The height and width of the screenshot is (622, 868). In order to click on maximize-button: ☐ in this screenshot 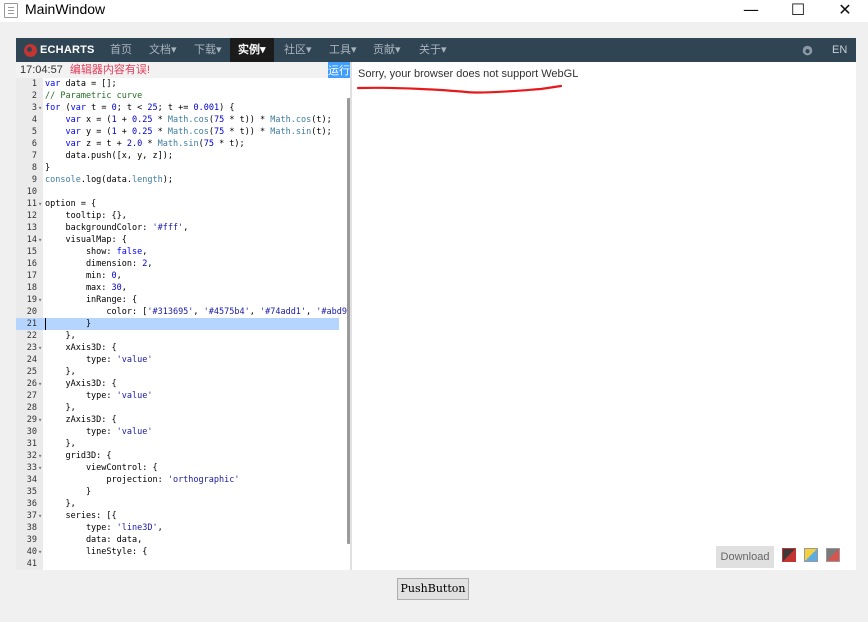, I will do `click(798, 11)`.